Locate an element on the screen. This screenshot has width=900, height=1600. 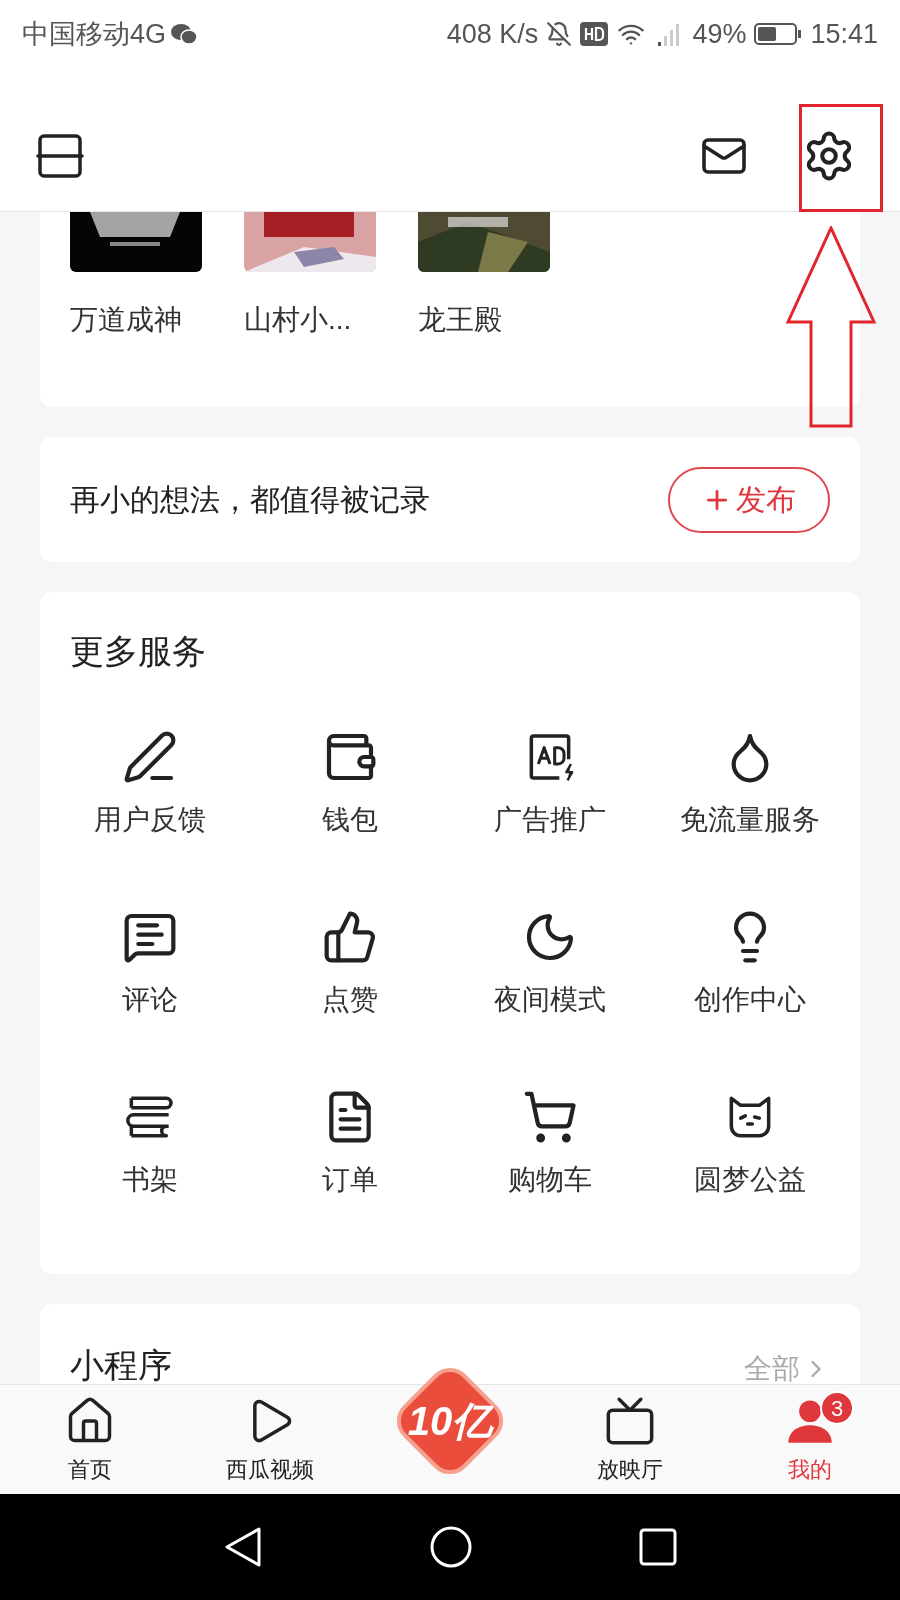
publish-prompt: 再小的想法，都值得被记录 is located at coordinates (250, 500).